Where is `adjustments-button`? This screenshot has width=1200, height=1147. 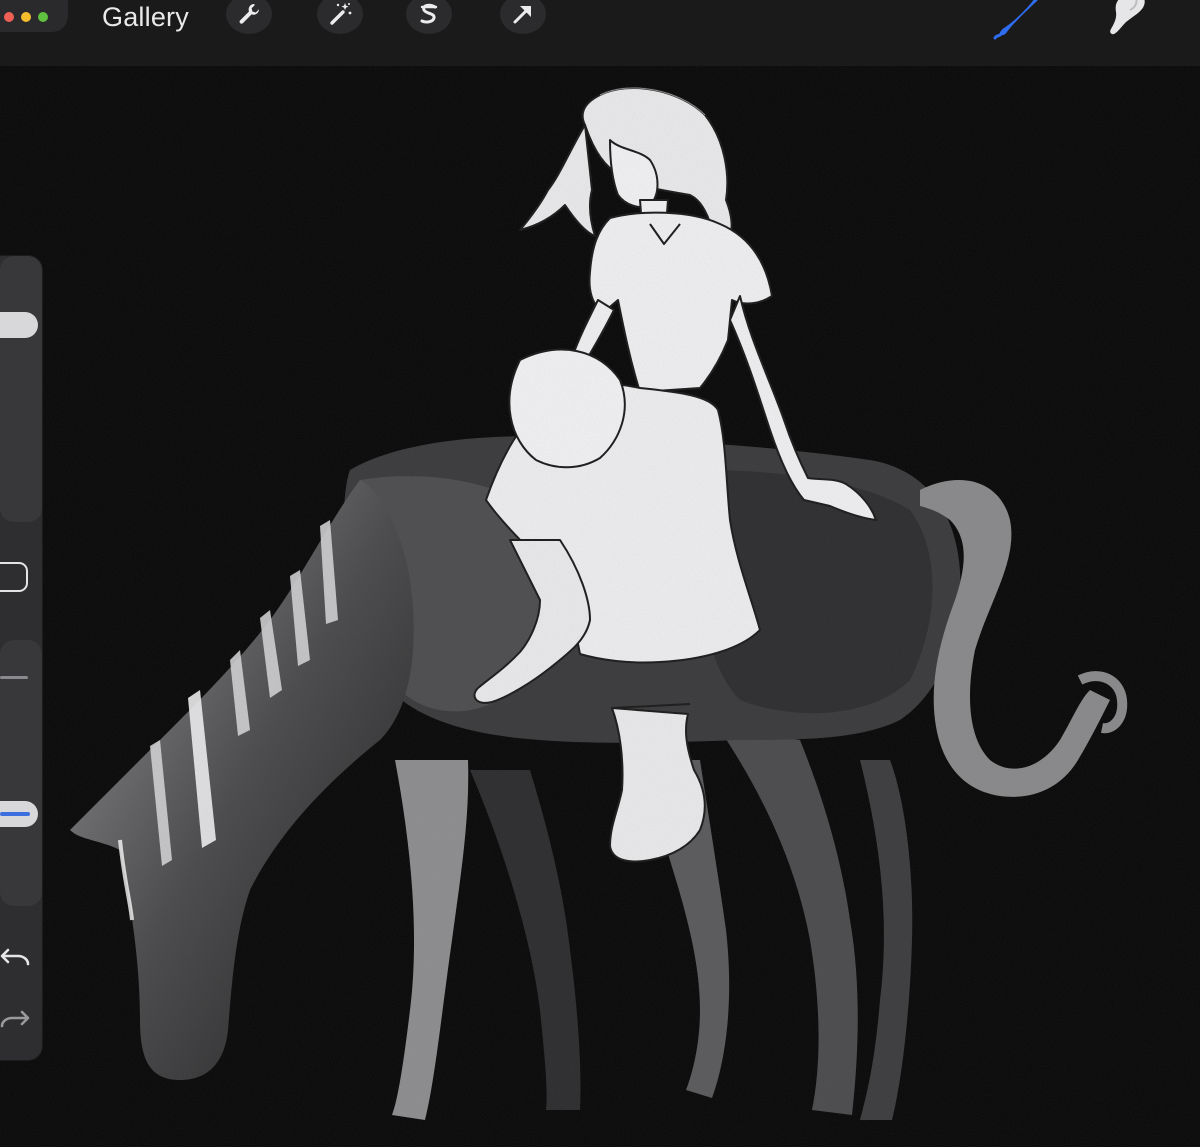 adjustments-button is located at coordinates (340, 17).